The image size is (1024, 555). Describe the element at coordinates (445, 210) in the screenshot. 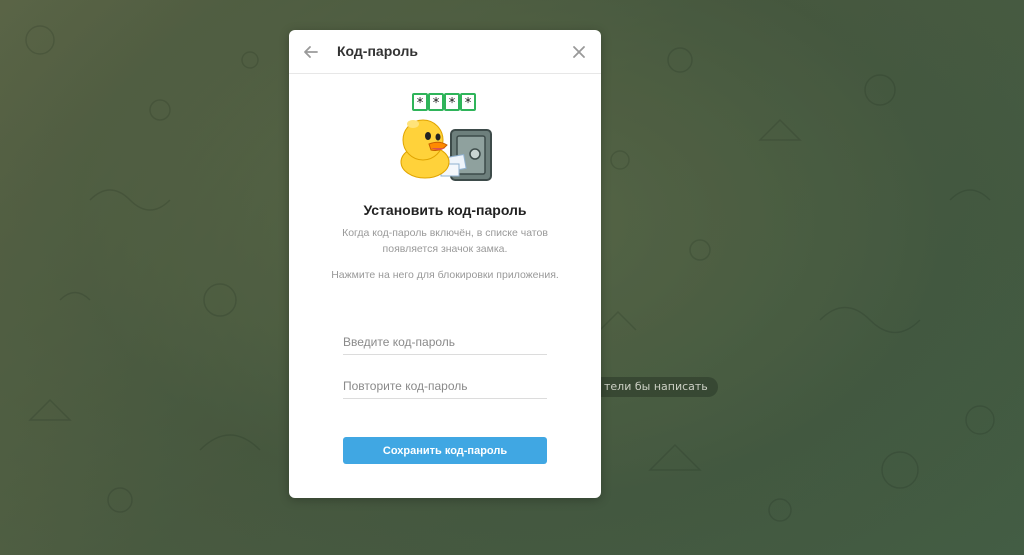

I see `passcode-heading: Установить код-пароль` at that location.